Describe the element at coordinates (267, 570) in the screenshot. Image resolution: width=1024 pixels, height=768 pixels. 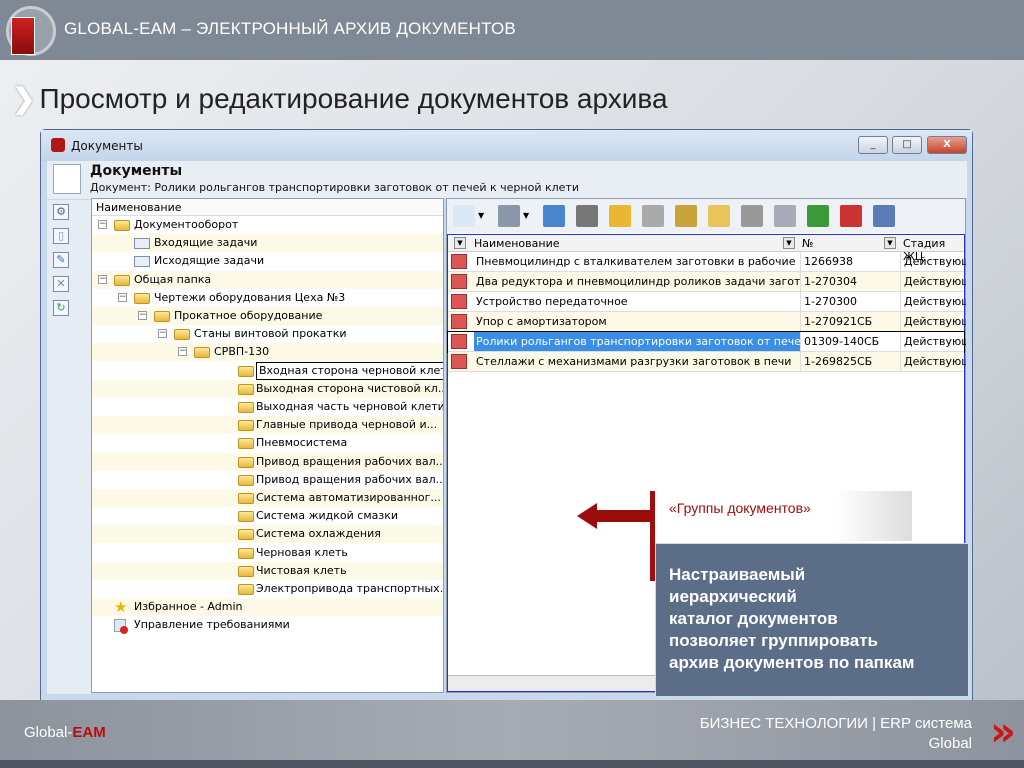
I see `tree-item: Чистовая клеть` at that location.